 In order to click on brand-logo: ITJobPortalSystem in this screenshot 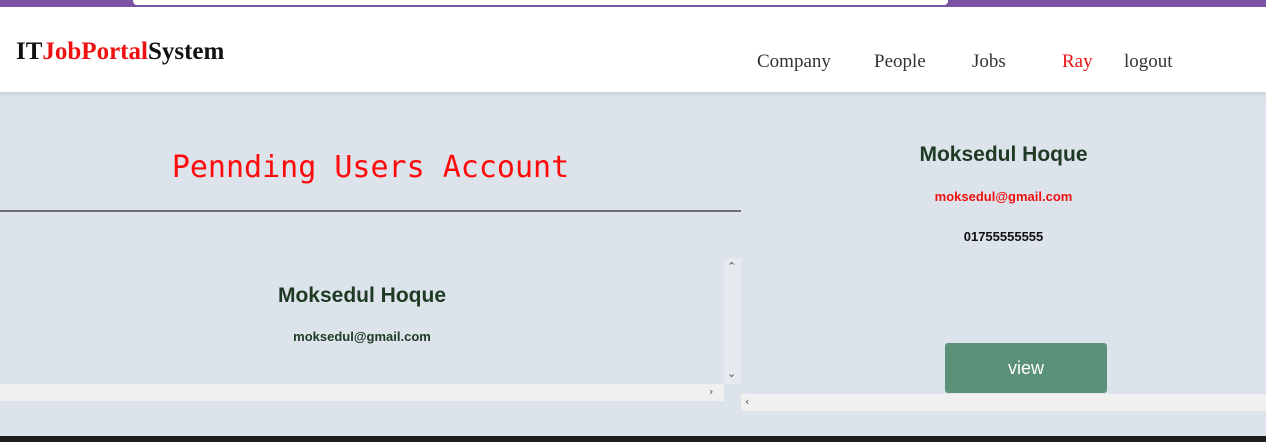, I will do `click(120, 52)`.